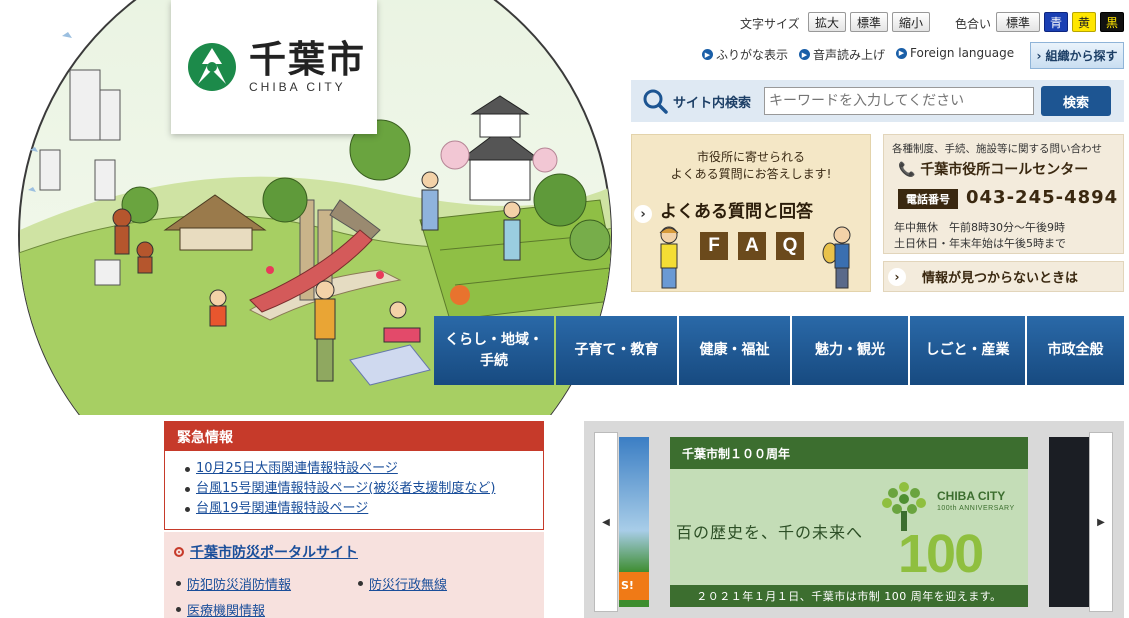 The width and height of the screenshot is (1129, 618). What do you see at coordinates (752, 55) in the screenshot?
I see `furigana-label: ふりがな表示` at bounding box center [752, 55].